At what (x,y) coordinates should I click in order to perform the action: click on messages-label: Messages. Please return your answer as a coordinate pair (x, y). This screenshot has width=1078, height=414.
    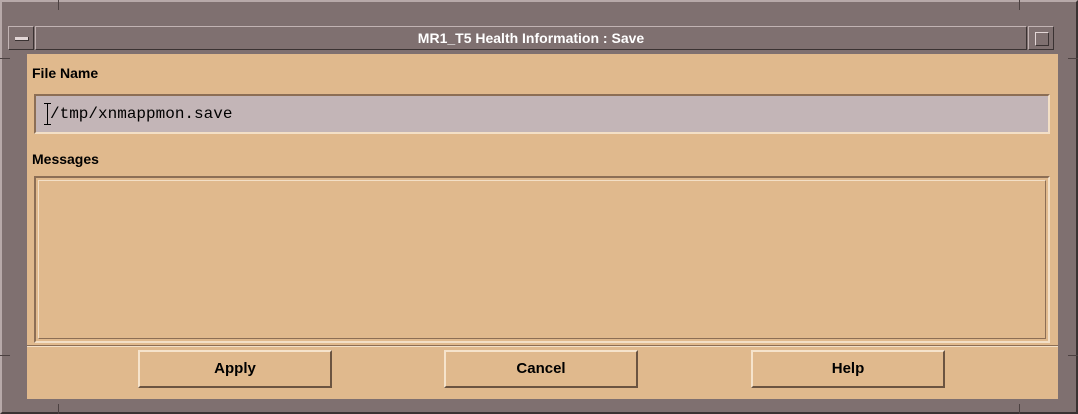
    Looking at the image, I should click on (65, 159).